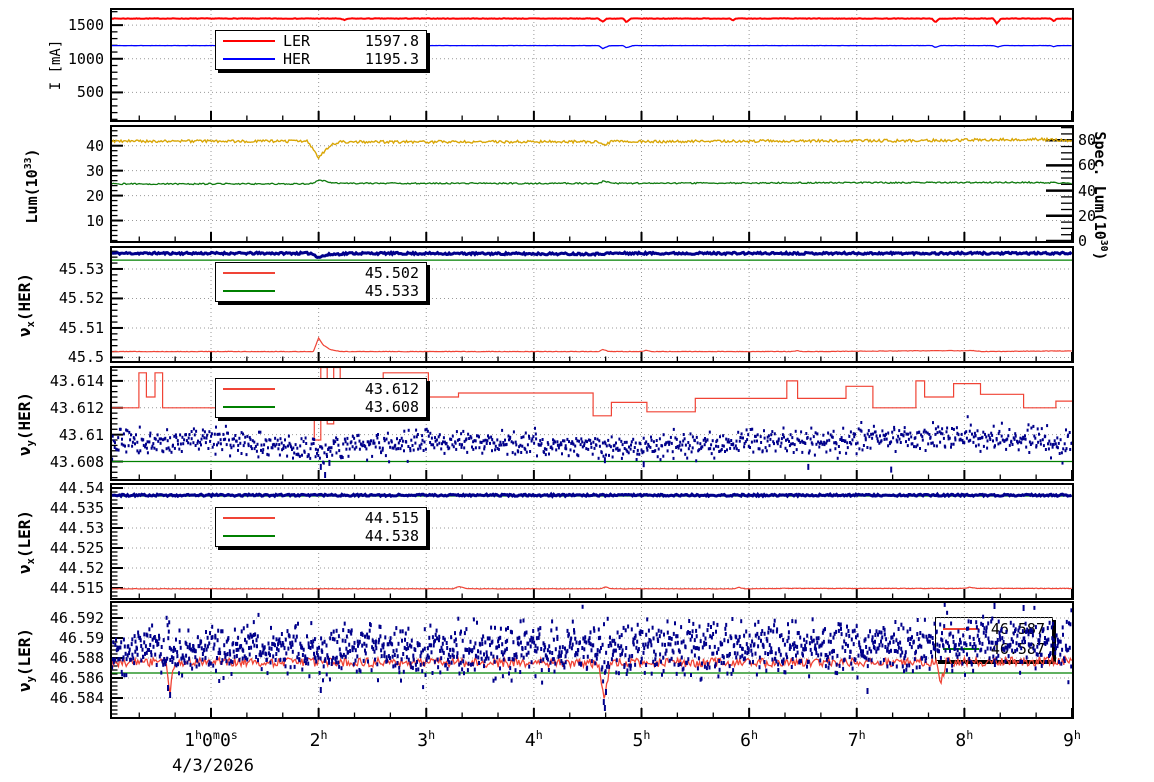  What do you see at coordinates (76, 618) in the screenshot?
I see `y-tick-label: 46.592` at bounding box center [76, 618].